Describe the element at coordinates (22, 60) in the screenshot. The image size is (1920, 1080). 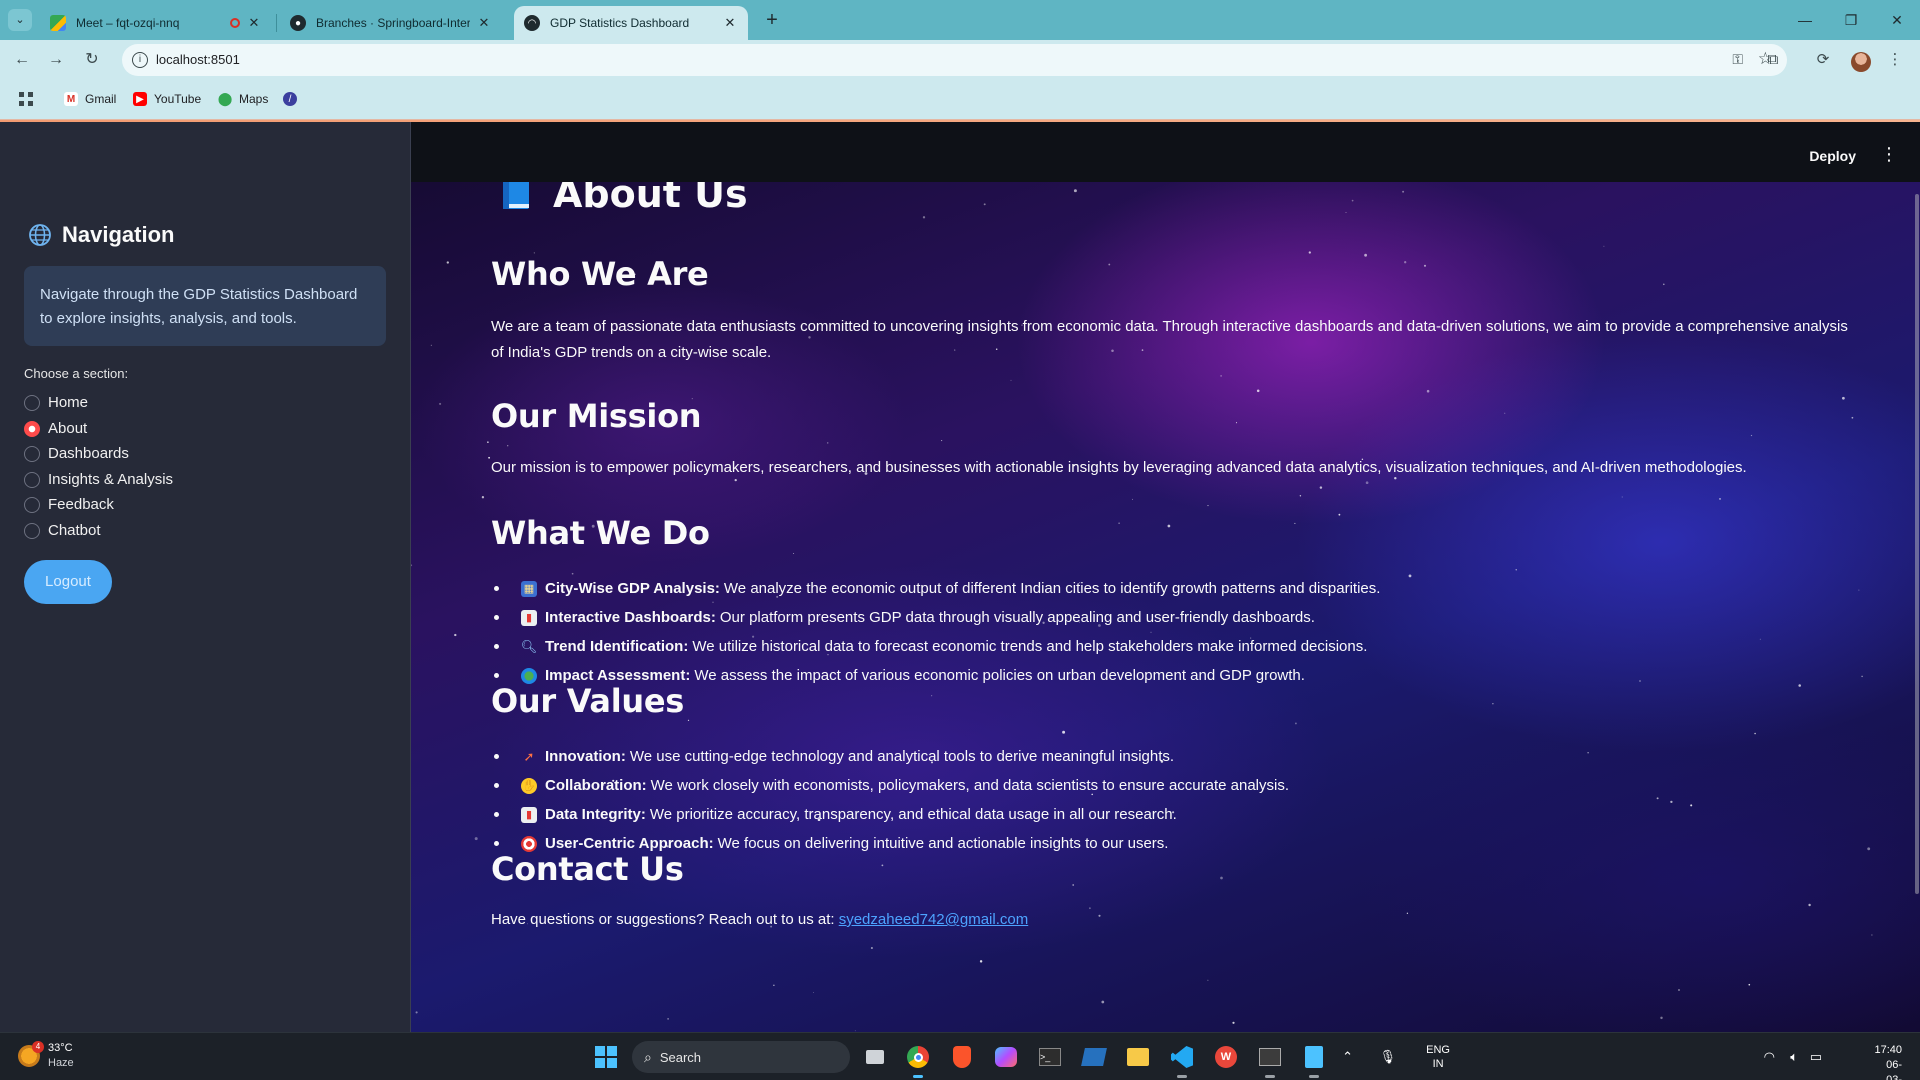
I see `back-arrow-icon: ←` at that location.